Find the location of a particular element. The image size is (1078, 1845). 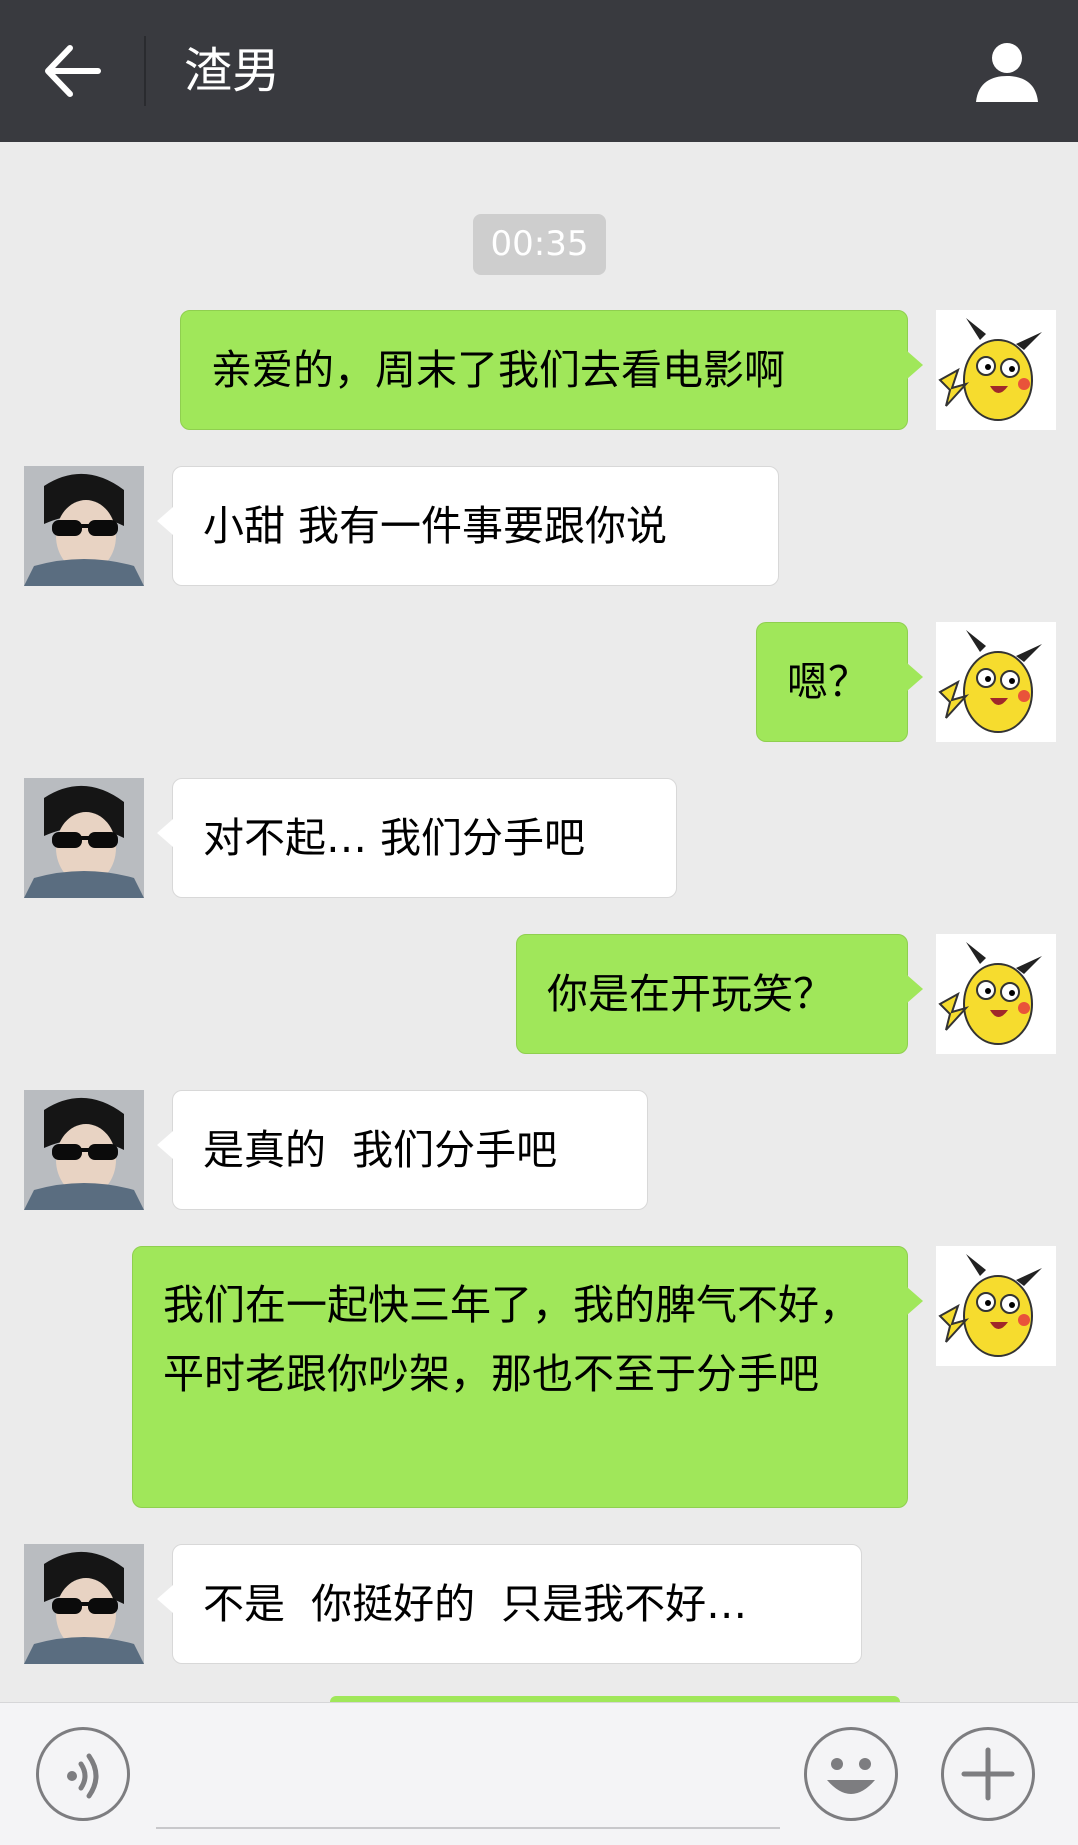

voice-button is located at coordinates (83, 1774).